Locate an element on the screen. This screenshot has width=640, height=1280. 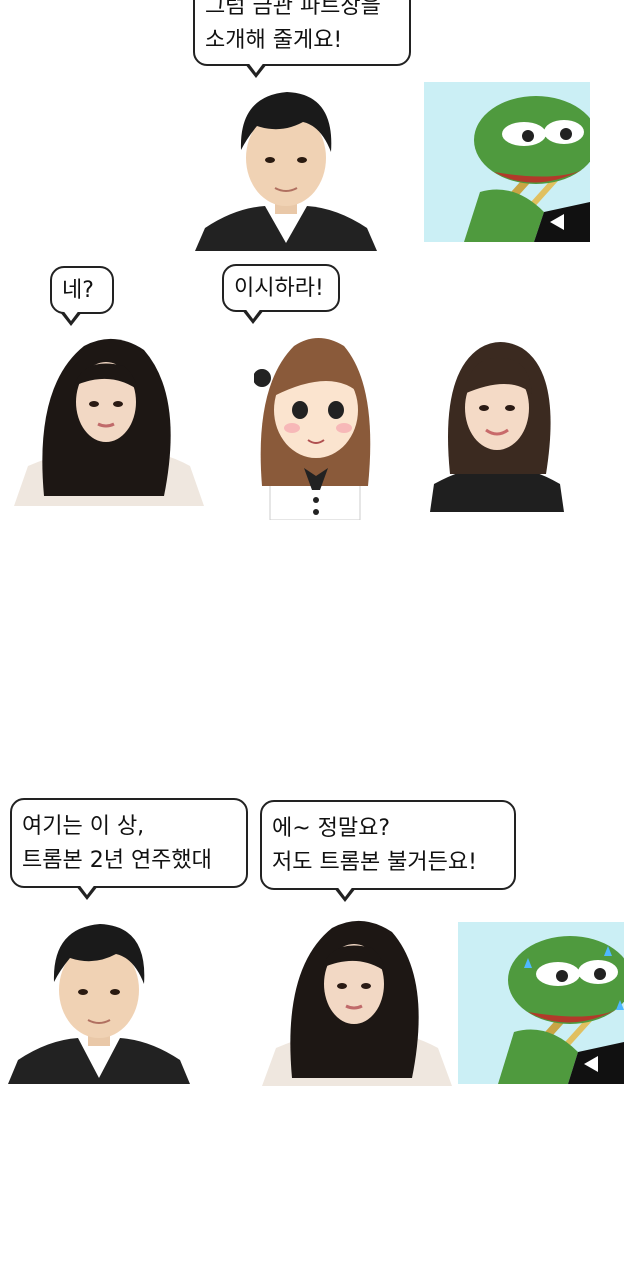
speech-bubble-reply: 네? is located at coordinates (82, 296).